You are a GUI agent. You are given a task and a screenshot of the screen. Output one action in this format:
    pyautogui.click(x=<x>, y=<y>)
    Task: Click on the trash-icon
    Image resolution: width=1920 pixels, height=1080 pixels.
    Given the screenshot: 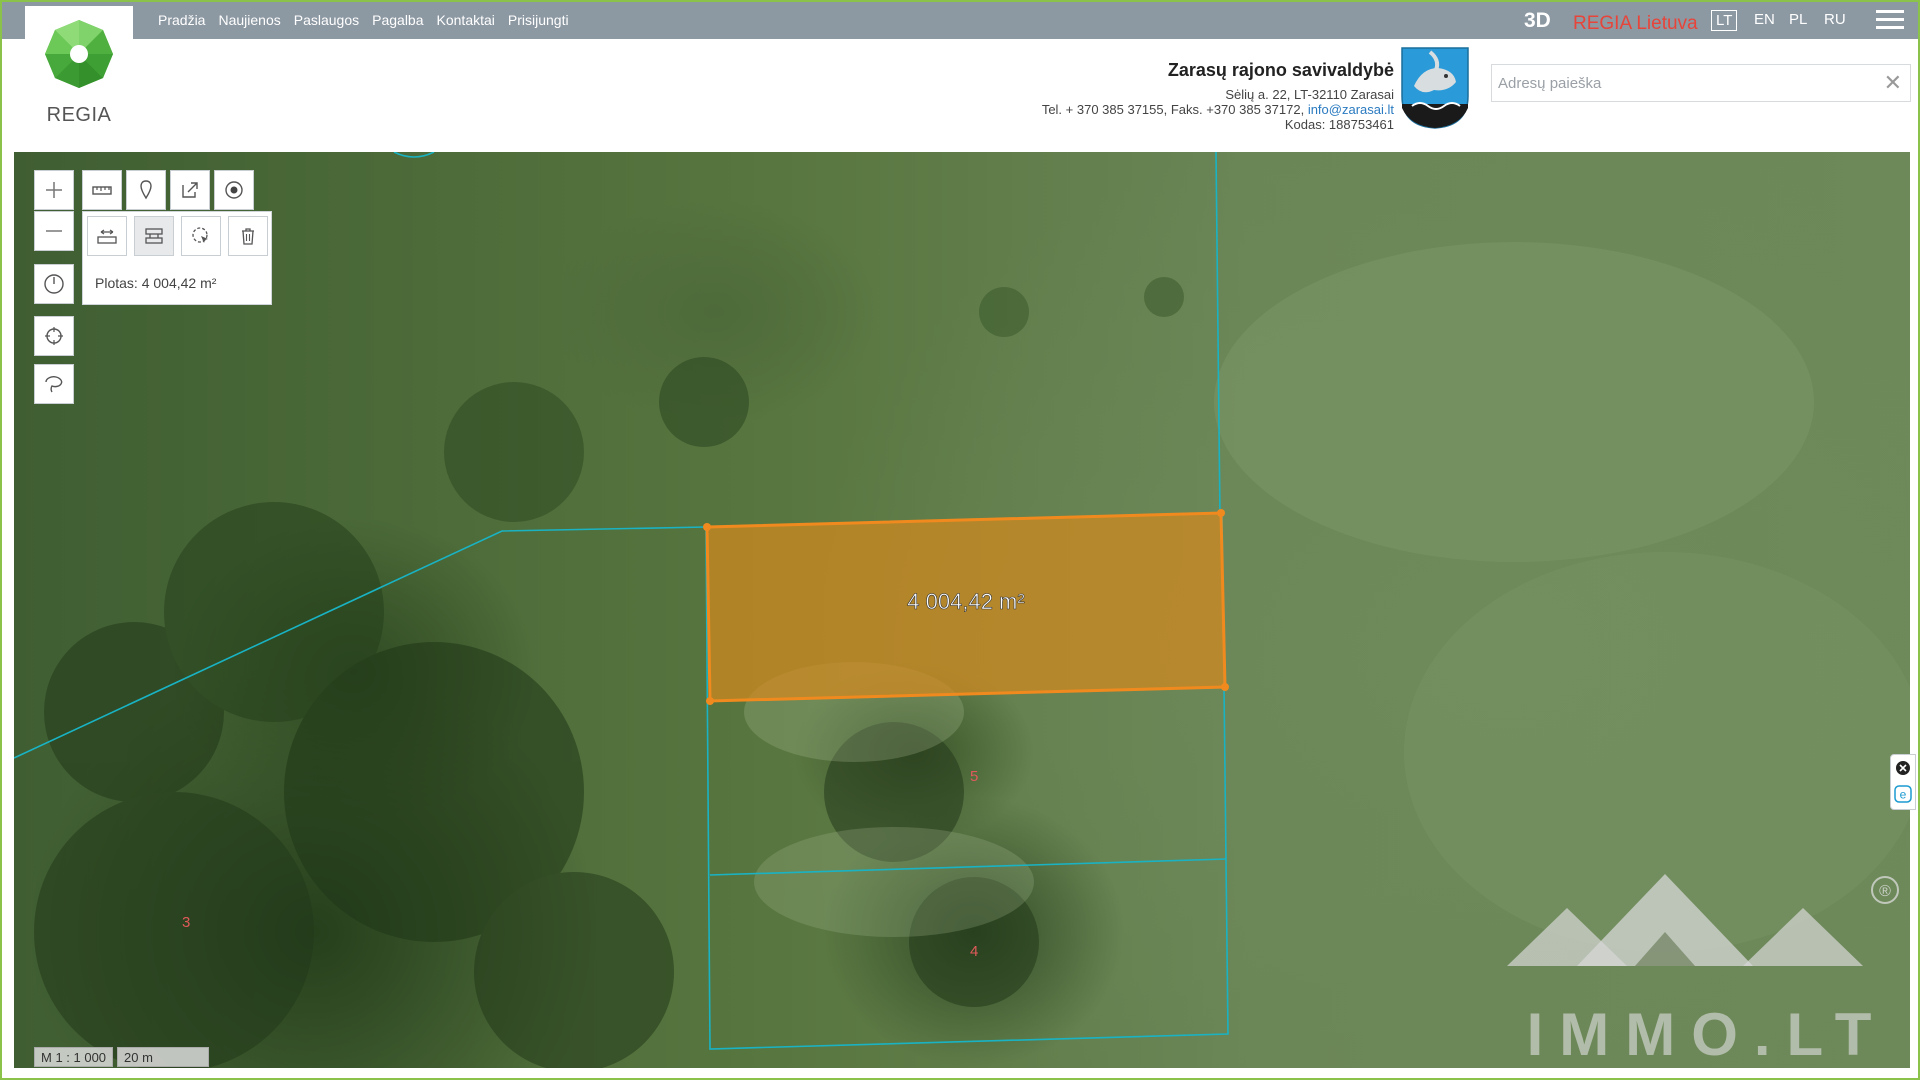 What is the action you would take?
    pyautogui.click(x=248, y=236)
    